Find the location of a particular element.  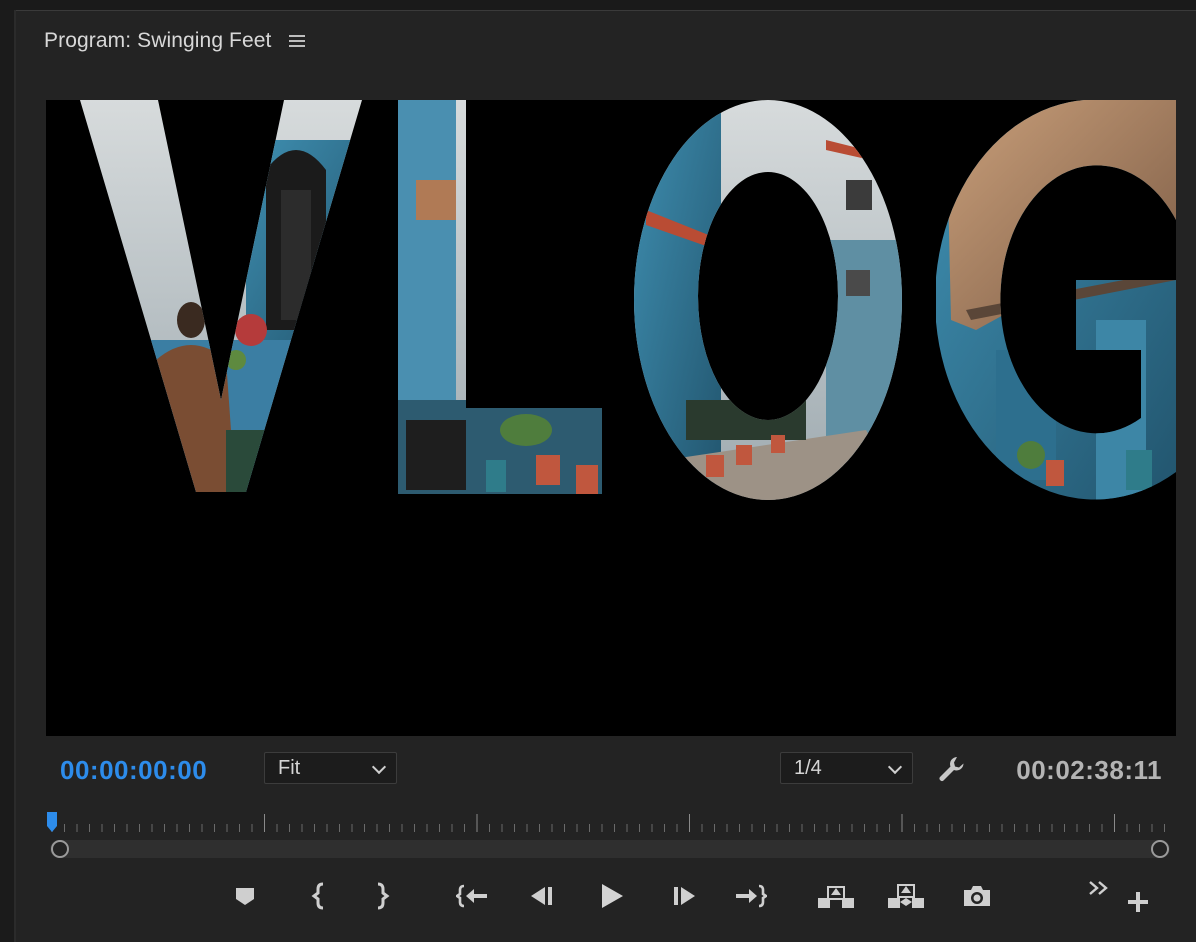

go-to-in-button is located at coordinates (473, 896).